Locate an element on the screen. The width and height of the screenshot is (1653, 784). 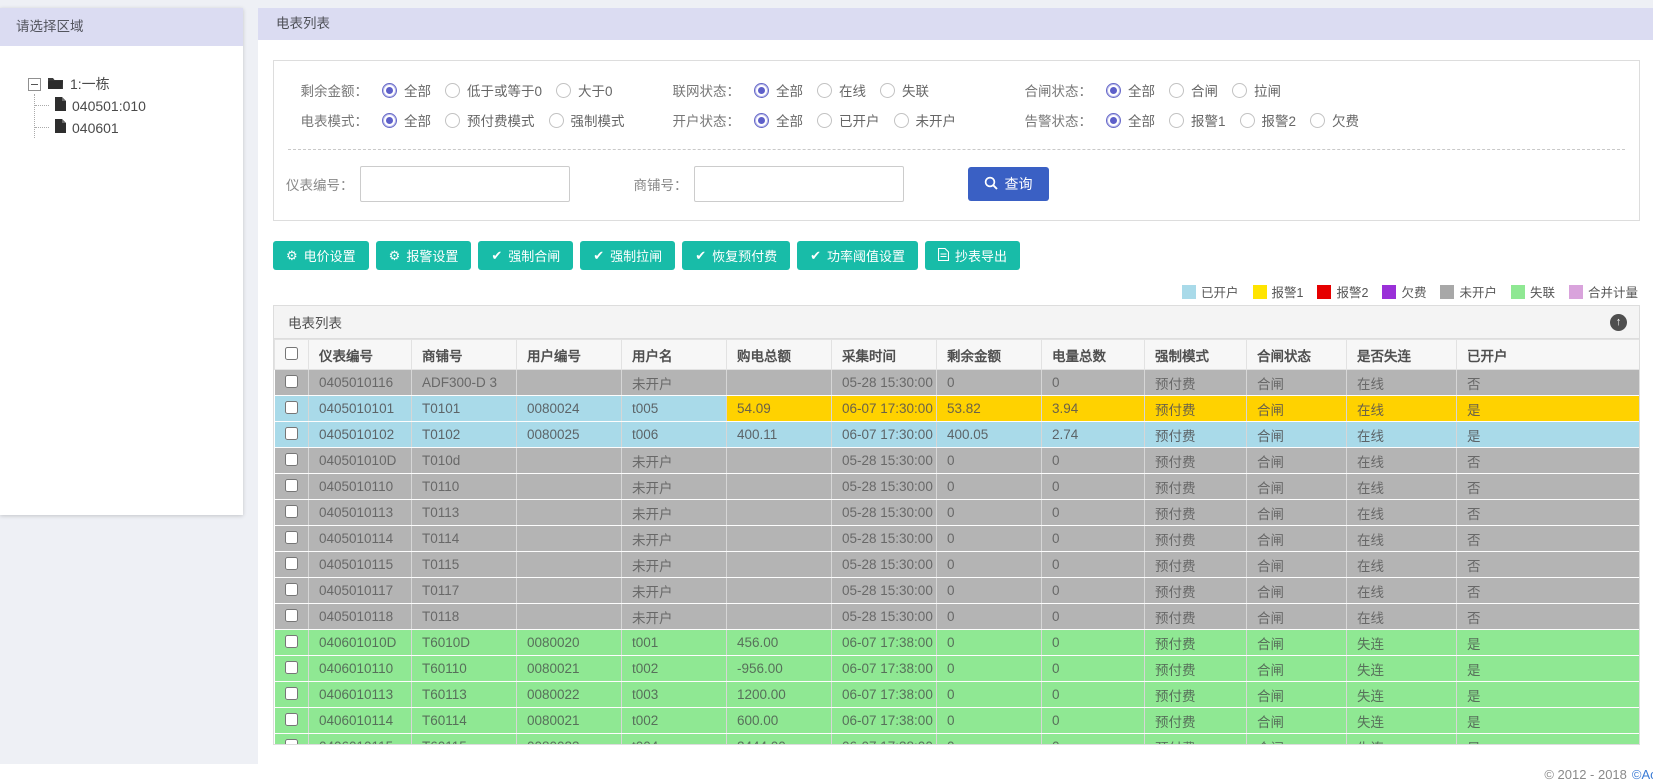
radio-option: 在线 is located at coordinates (841, 90).